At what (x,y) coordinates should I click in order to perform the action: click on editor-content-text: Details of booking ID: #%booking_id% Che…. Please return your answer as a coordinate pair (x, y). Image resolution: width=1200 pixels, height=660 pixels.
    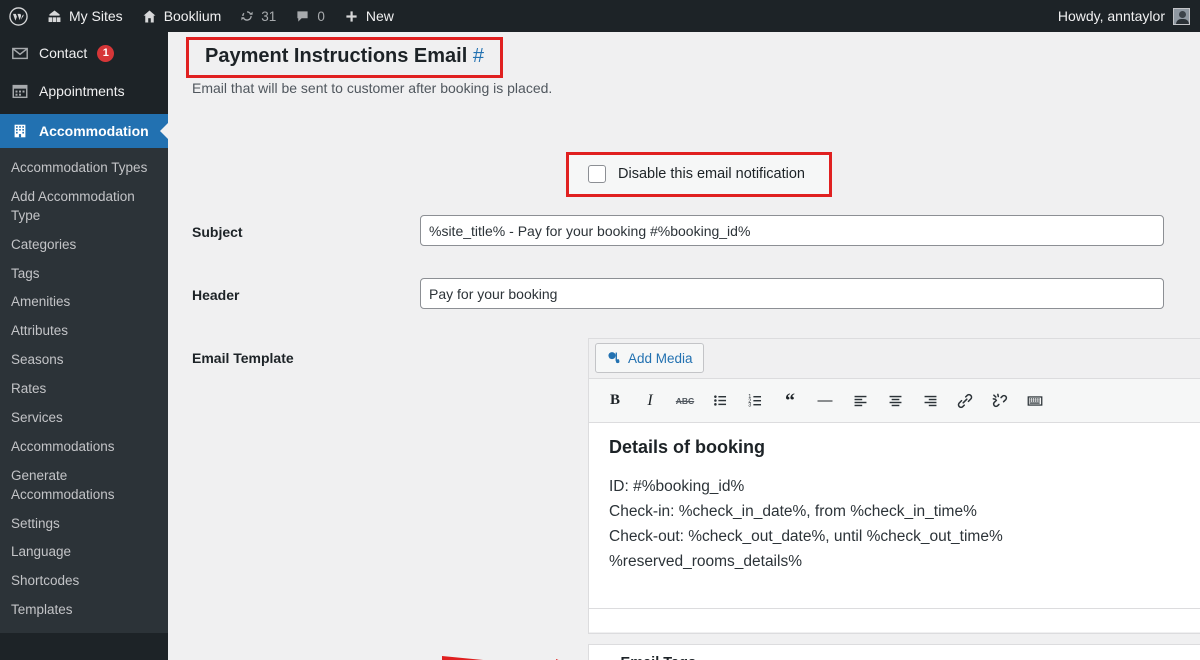
    Looking at the image, I should click on (894, 505).